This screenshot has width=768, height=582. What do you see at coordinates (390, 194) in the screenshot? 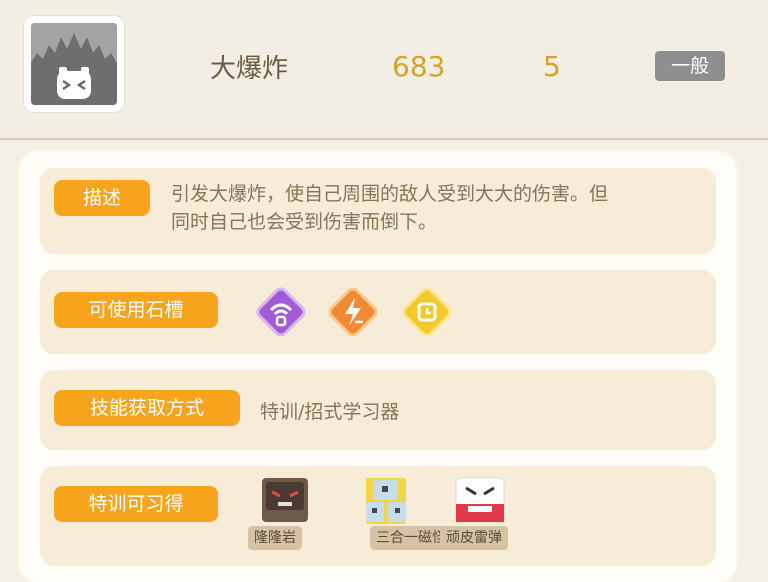
I see `description-line-1: 引发大爆炸，使自己周围的敌人受到大大的伤害。但` at bounding box center [390, 194].